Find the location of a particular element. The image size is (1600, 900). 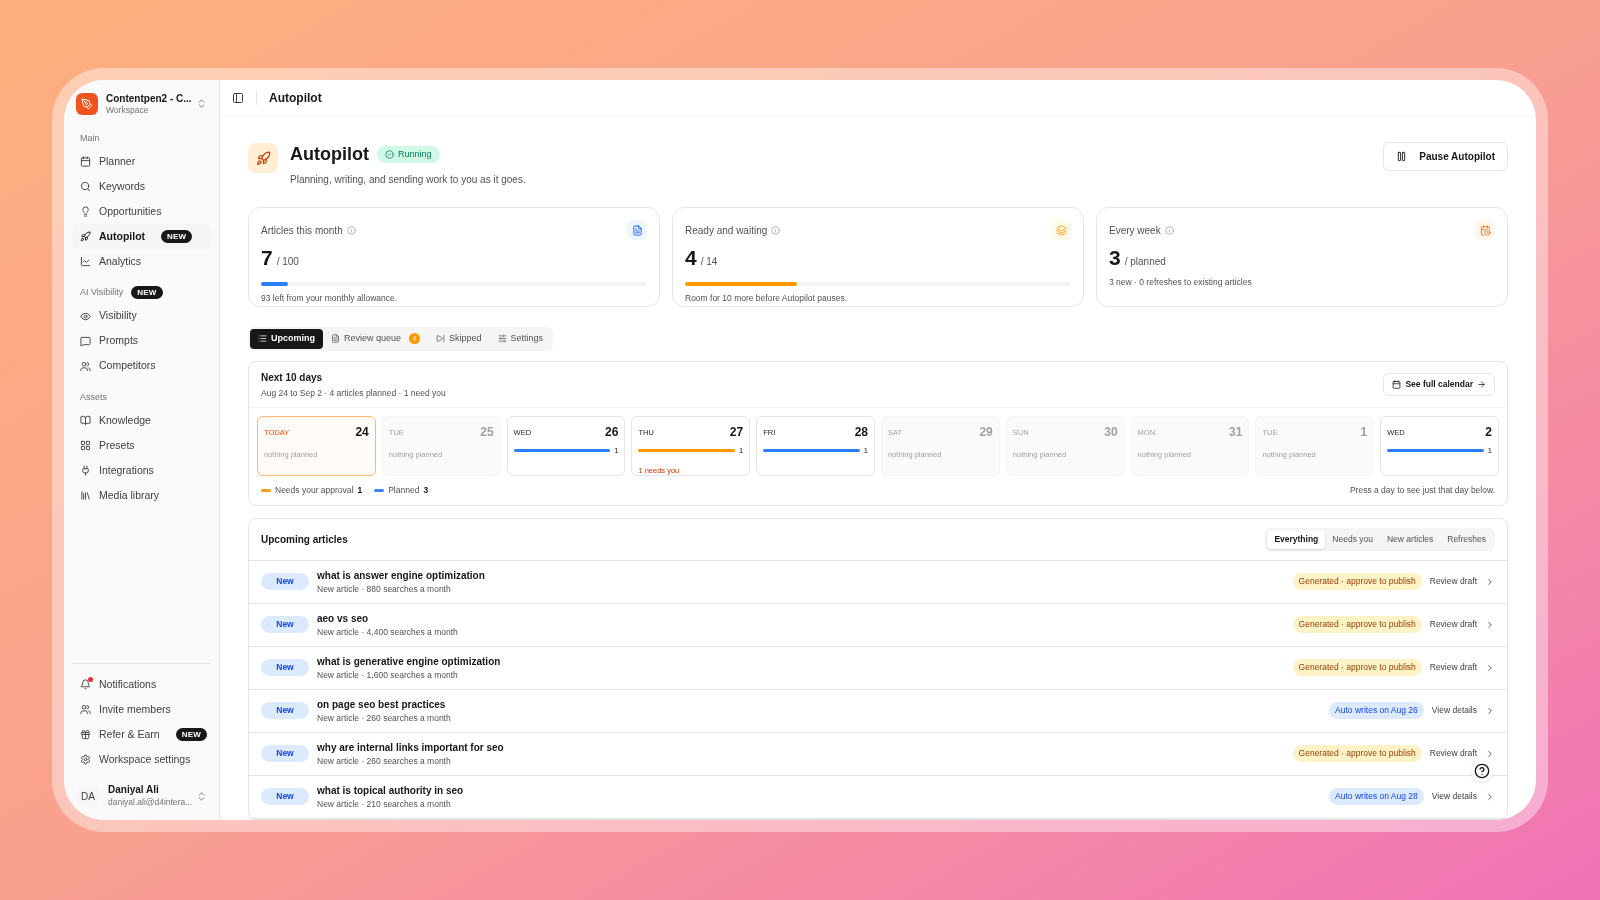

filter-tab: Needs you is located at coordinates (1352, 539).